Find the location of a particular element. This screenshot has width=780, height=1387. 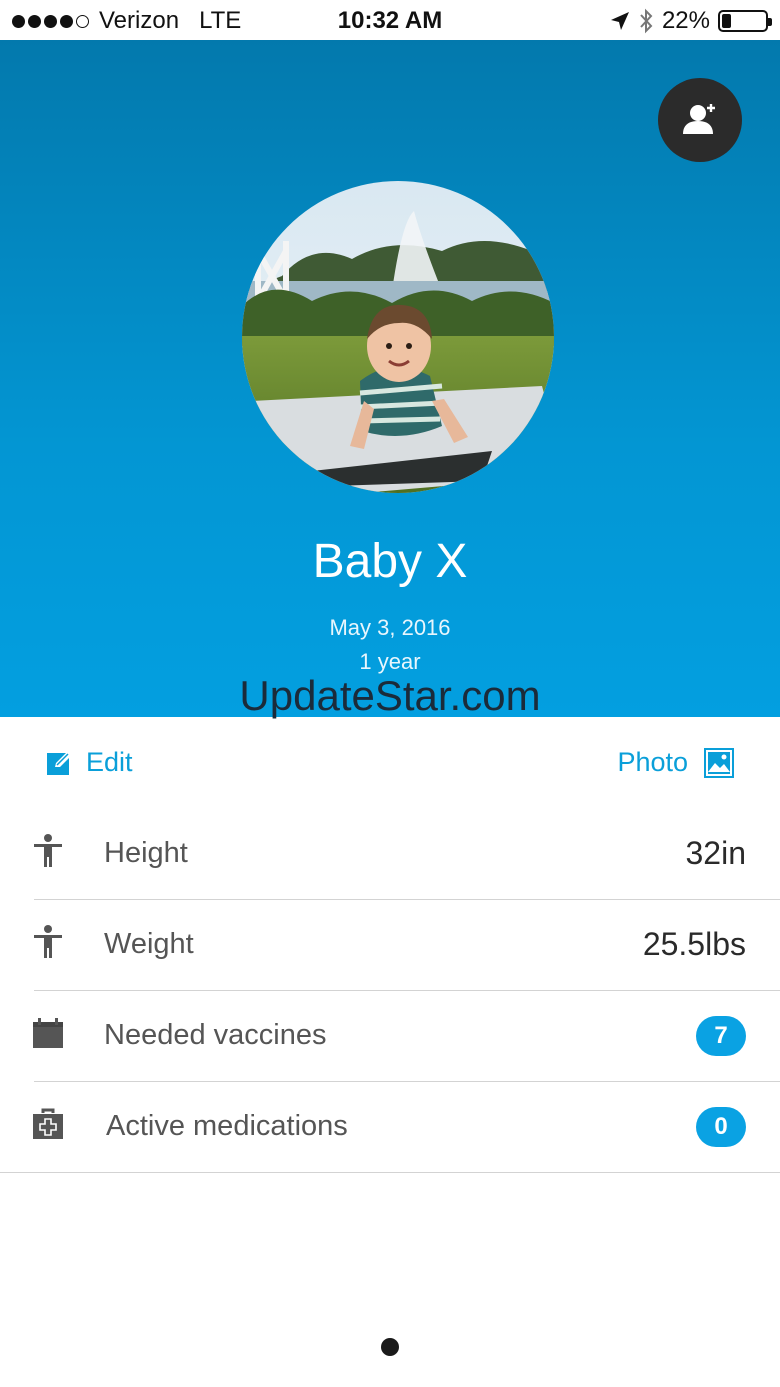

profile-photo-image is located at coordinates (398, 337).